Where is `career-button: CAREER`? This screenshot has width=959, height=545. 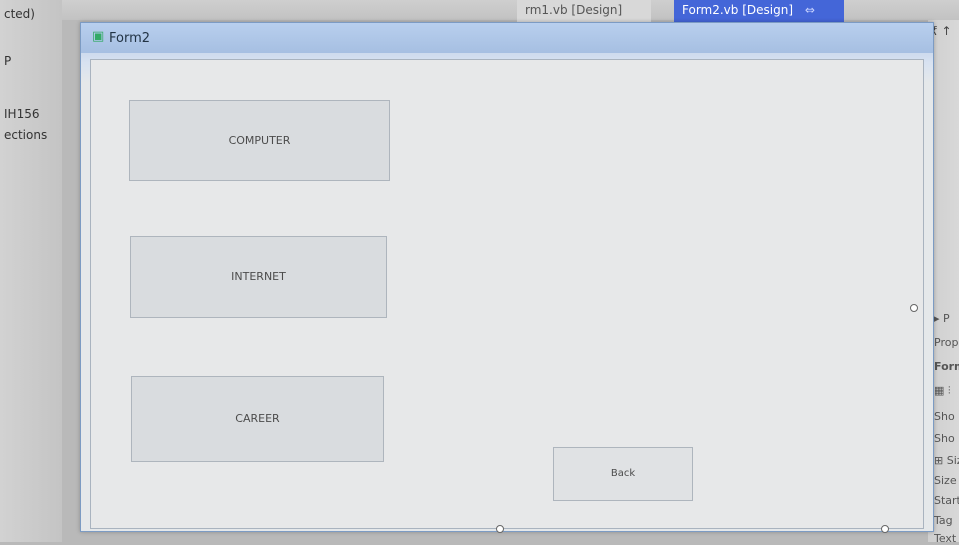 career-button: CAREER is located at coordinates (257, 419).